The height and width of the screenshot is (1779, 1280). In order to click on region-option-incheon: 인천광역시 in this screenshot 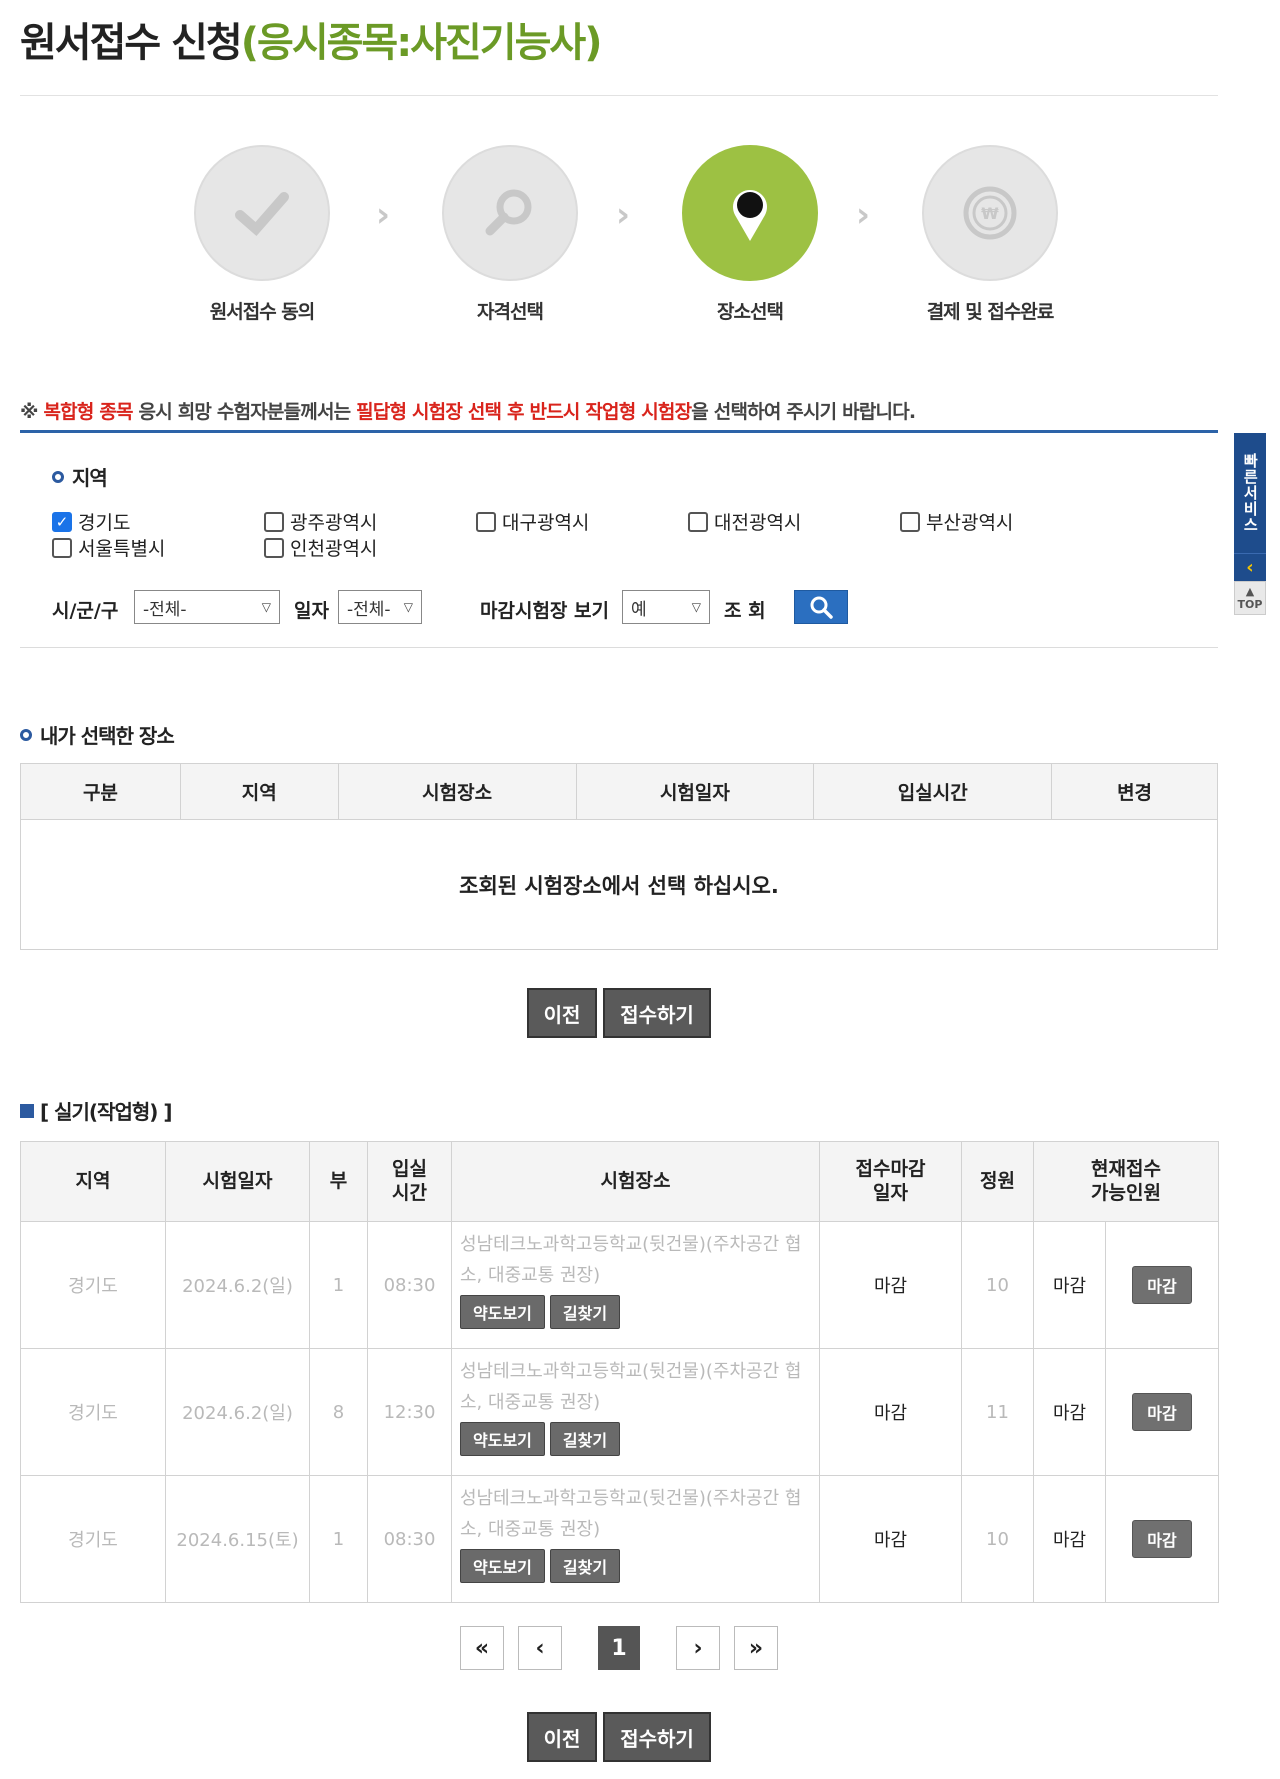, I will do `click(320, 547)`.